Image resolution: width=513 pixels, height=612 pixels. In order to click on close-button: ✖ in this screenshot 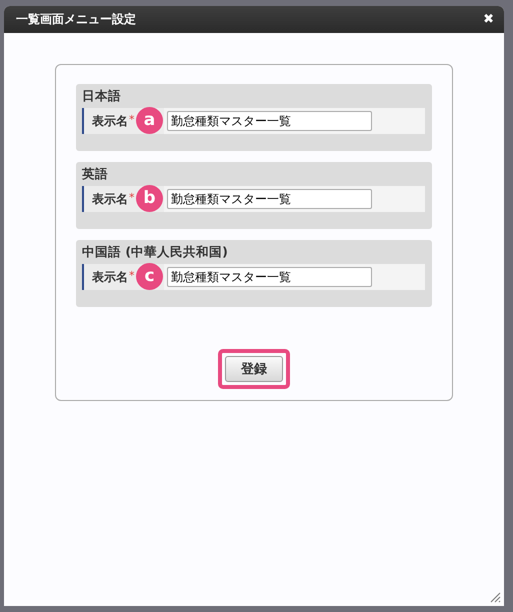, I will do `click(488, 19)`.